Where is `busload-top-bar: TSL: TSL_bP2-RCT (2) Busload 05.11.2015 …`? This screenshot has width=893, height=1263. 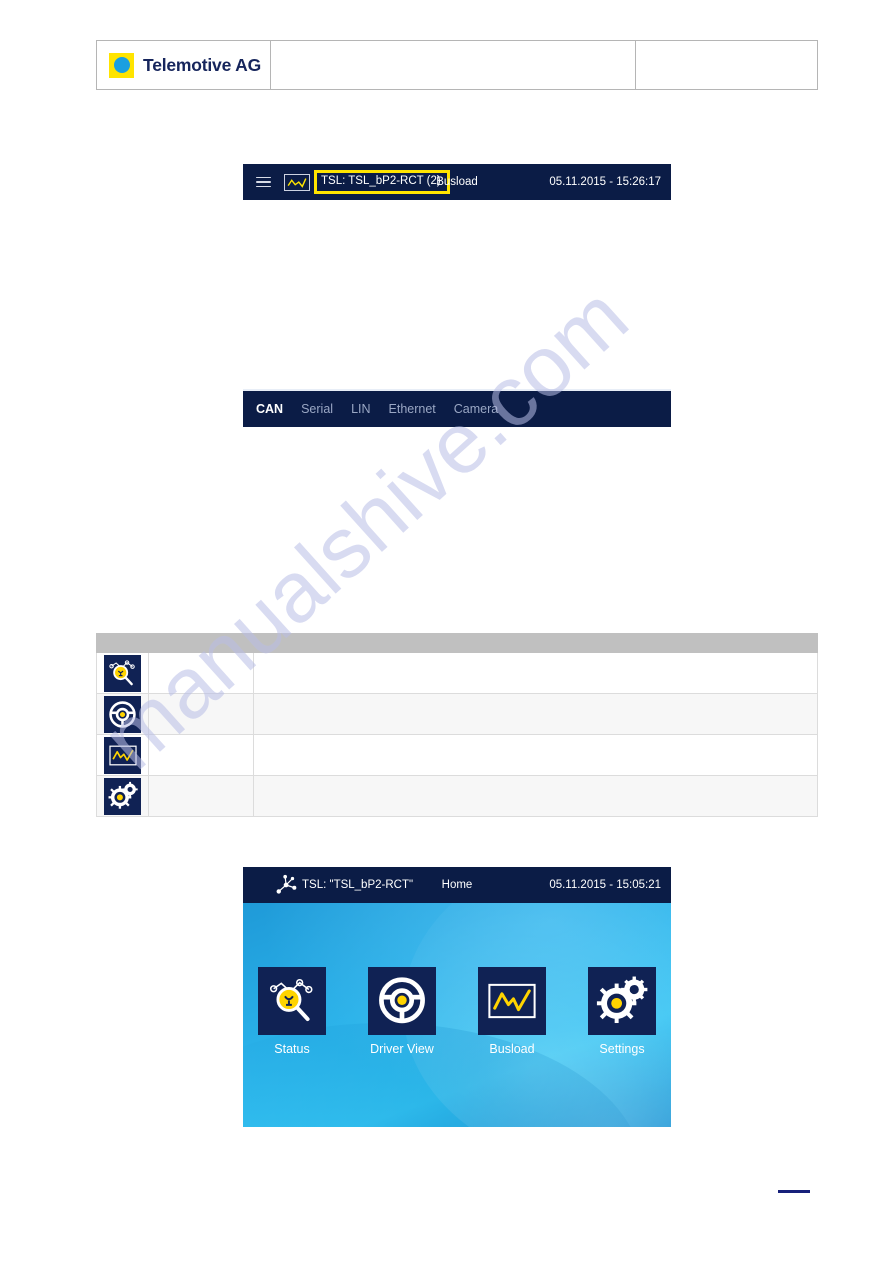
busload-top-bar: TSL: TSL_bP2-RCT (2) Busload 05.11.2015 … is located at coordinates (457, 182).